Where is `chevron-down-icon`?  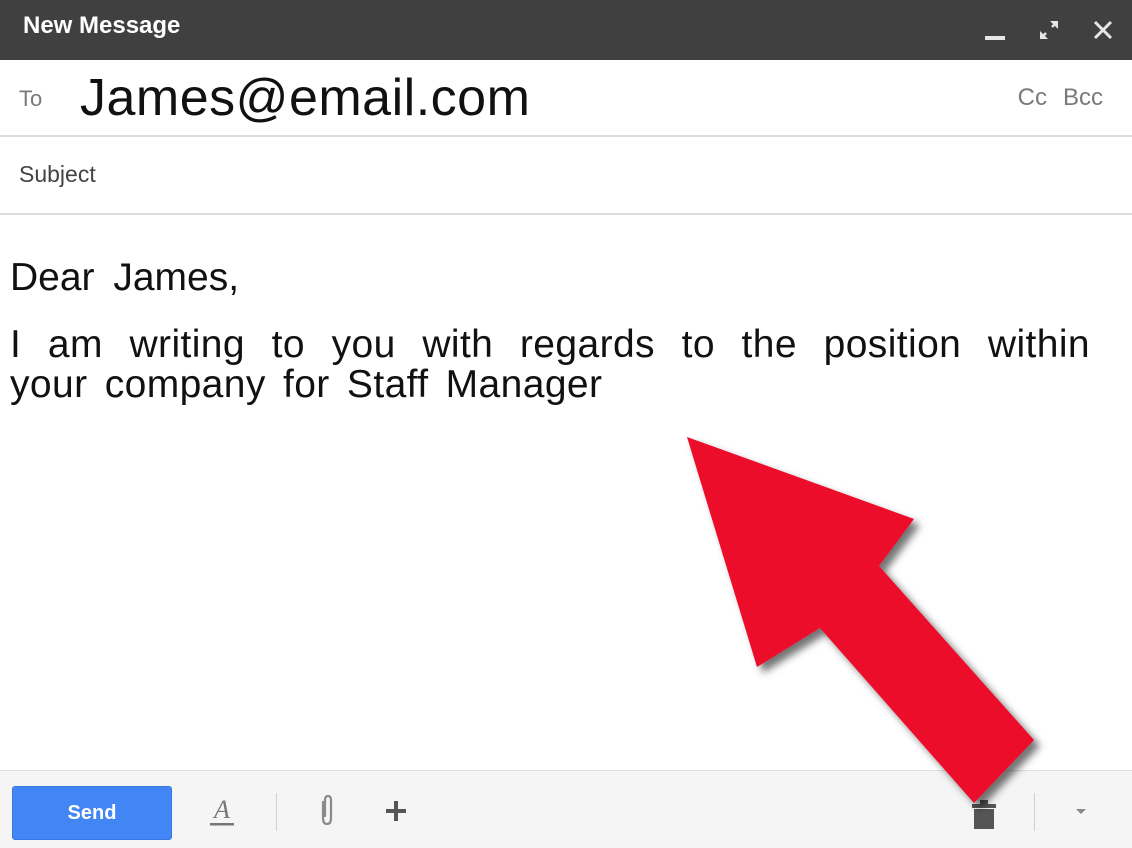
chevron-down-icon is located at coordinates (1081, 811).